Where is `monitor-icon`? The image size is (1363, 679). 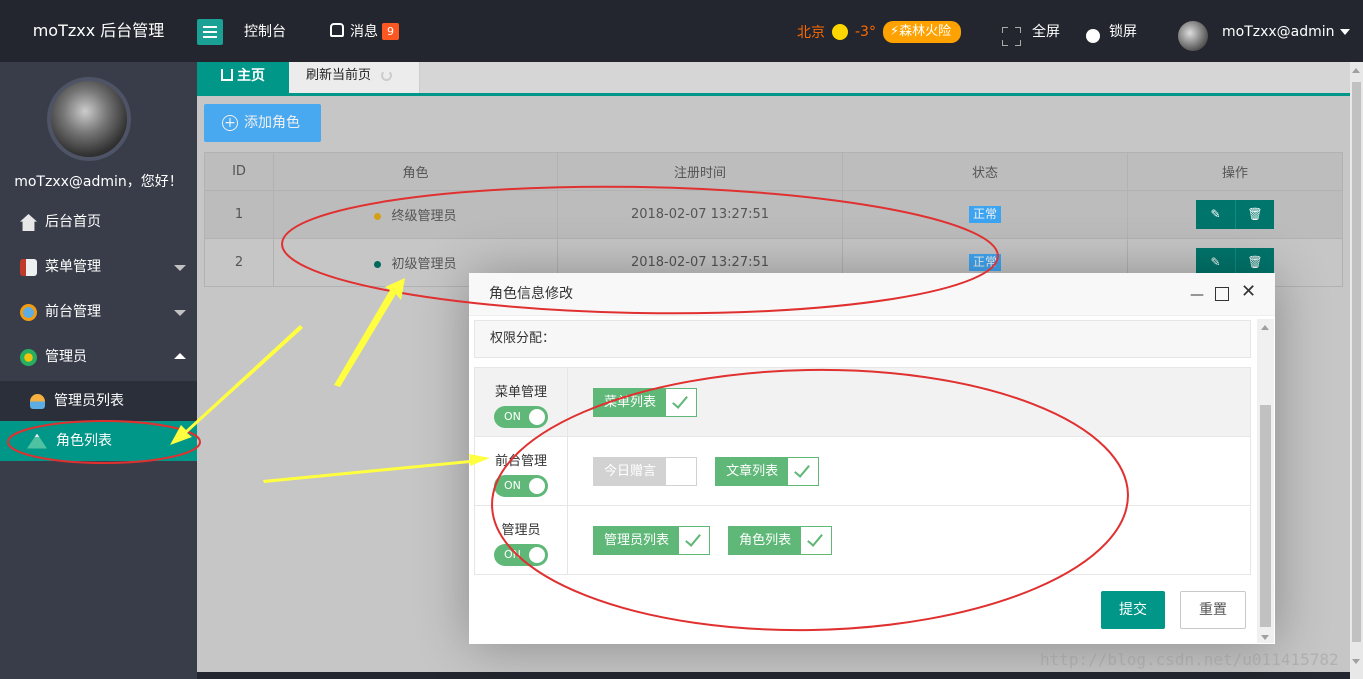
monitor-icon is located at coordinates (28, 312).